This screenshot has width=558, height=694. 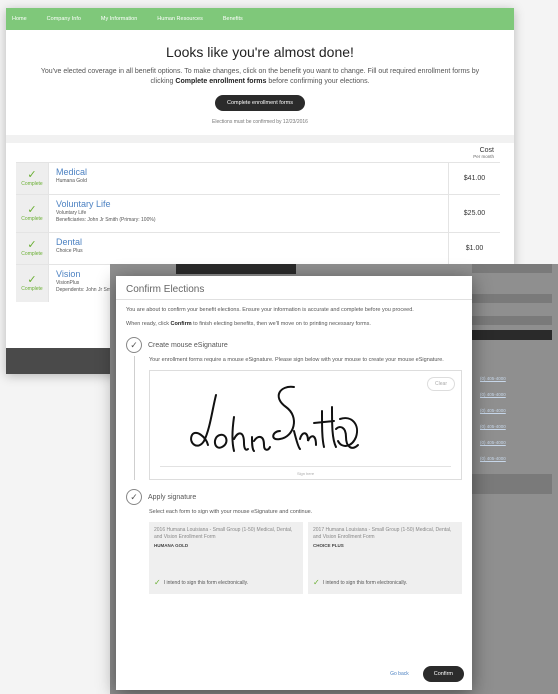 What do you see at coordinates (236, 269) in the screenshot?
I see `form-header-bar` at bounding box center [236, 269].